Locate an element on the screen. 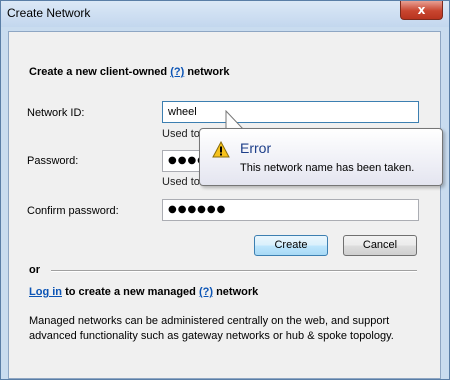 The image size is (450, 380). error-message: This network name has been taken. is located at coordinates (327, 168).